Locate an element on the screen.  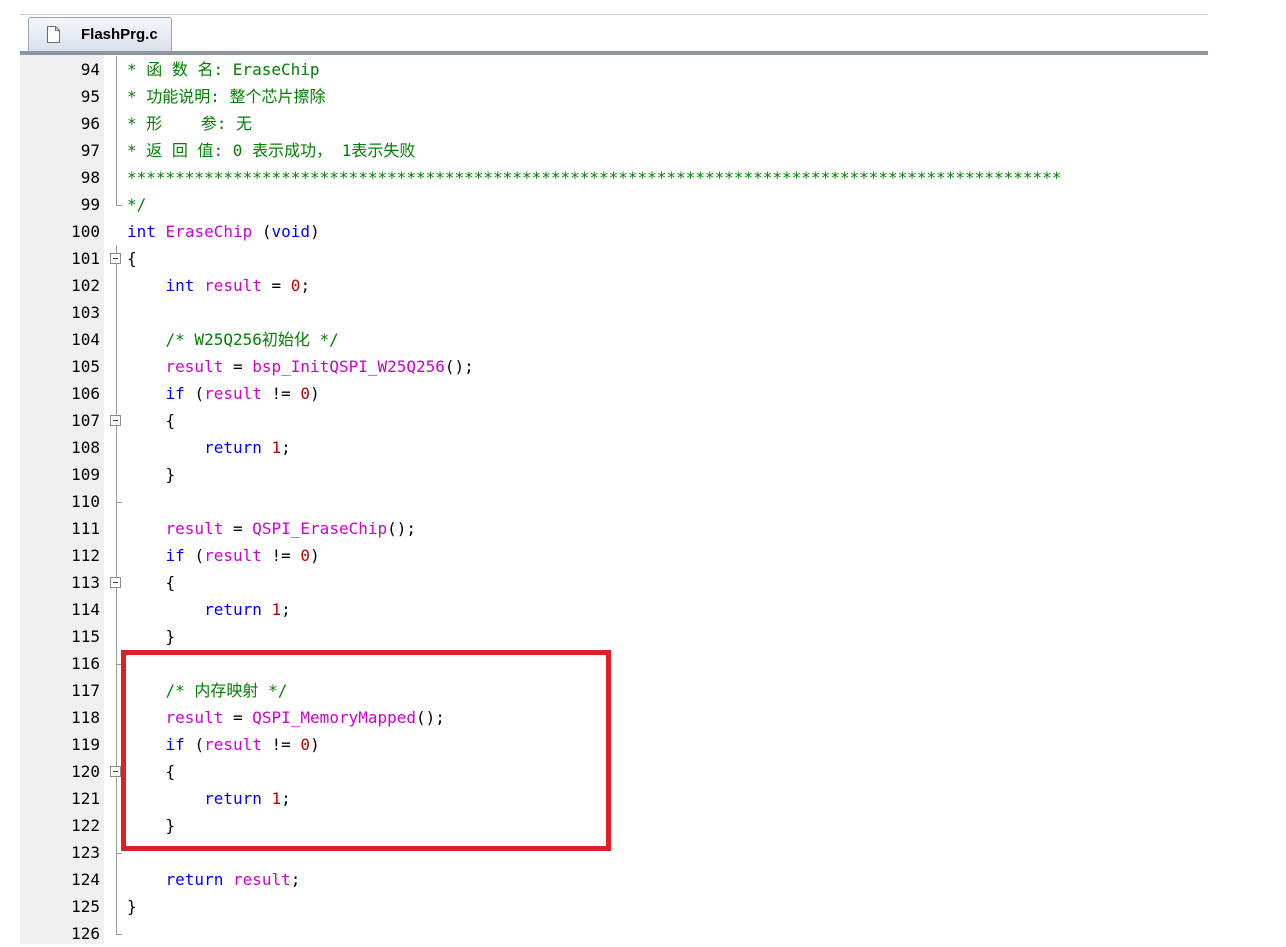
line-number: 104 is located at coordinates (85, 339).